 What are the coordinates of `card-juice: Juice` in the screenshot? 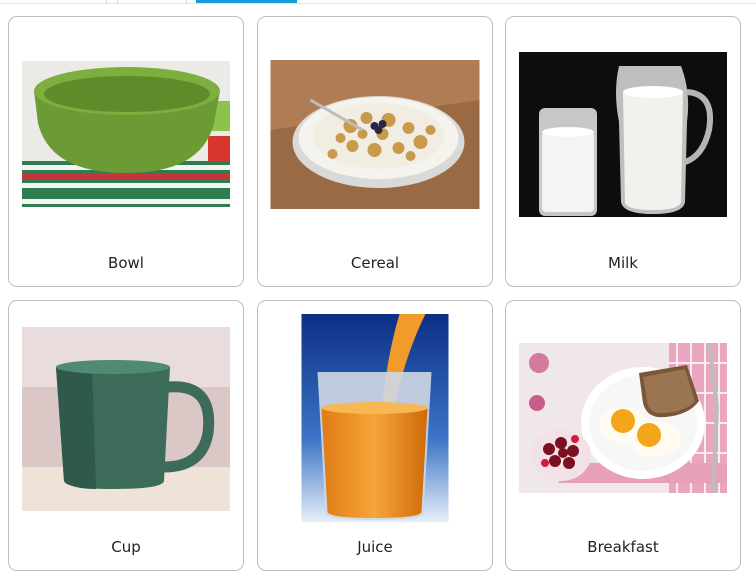 It's located at (375, 435).